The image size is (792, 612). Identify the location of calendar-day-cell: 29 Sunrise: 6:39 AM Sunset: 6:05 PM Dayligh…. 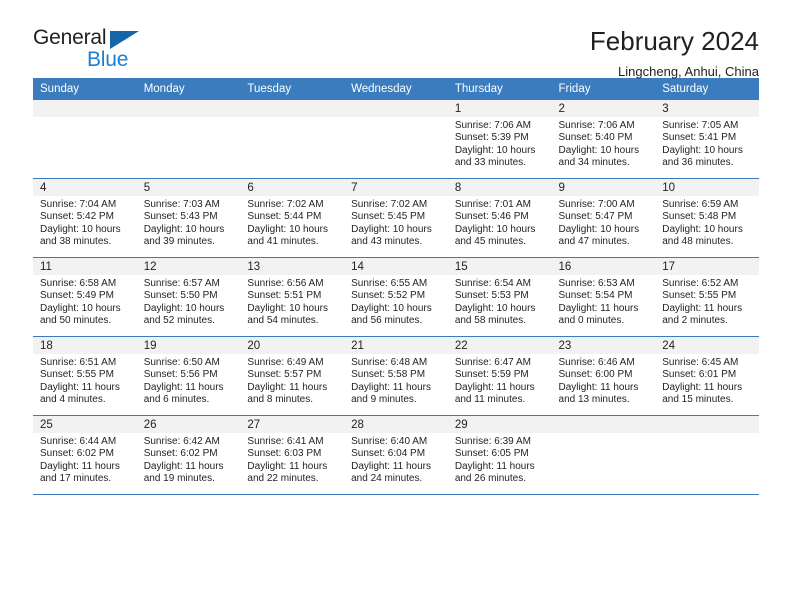
(499, 455).